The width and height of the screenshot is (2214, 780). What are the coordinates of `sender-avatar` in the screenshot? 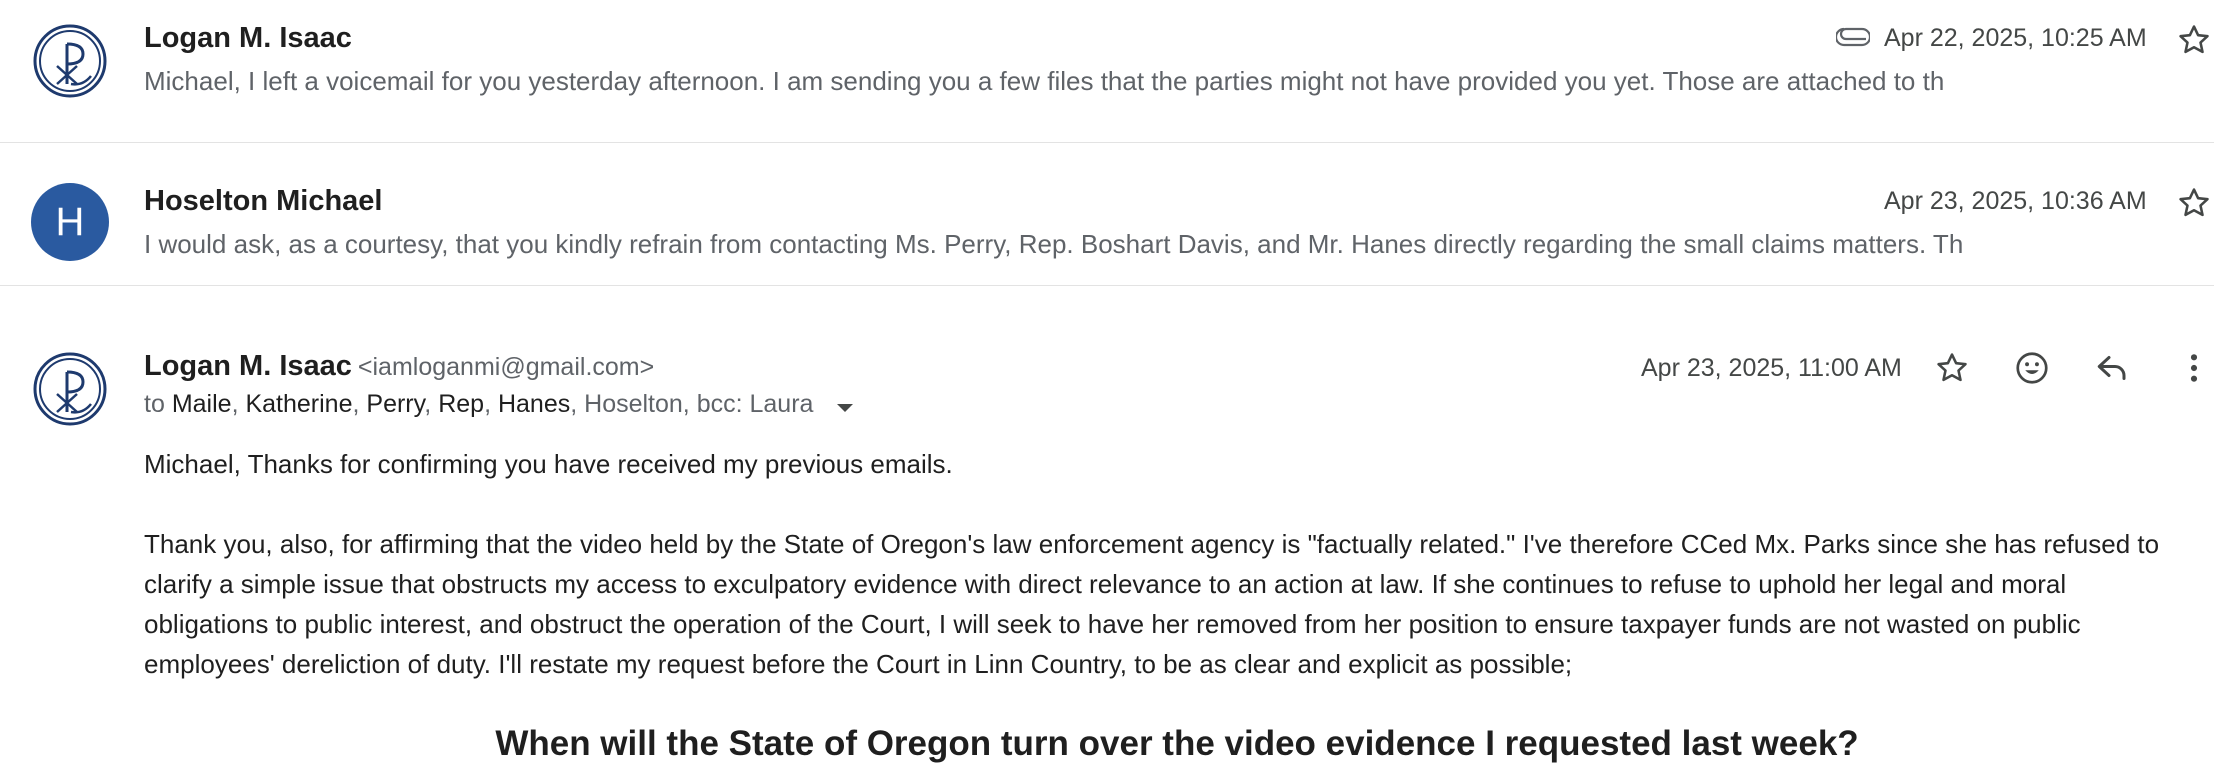 It's located at (70, 389).